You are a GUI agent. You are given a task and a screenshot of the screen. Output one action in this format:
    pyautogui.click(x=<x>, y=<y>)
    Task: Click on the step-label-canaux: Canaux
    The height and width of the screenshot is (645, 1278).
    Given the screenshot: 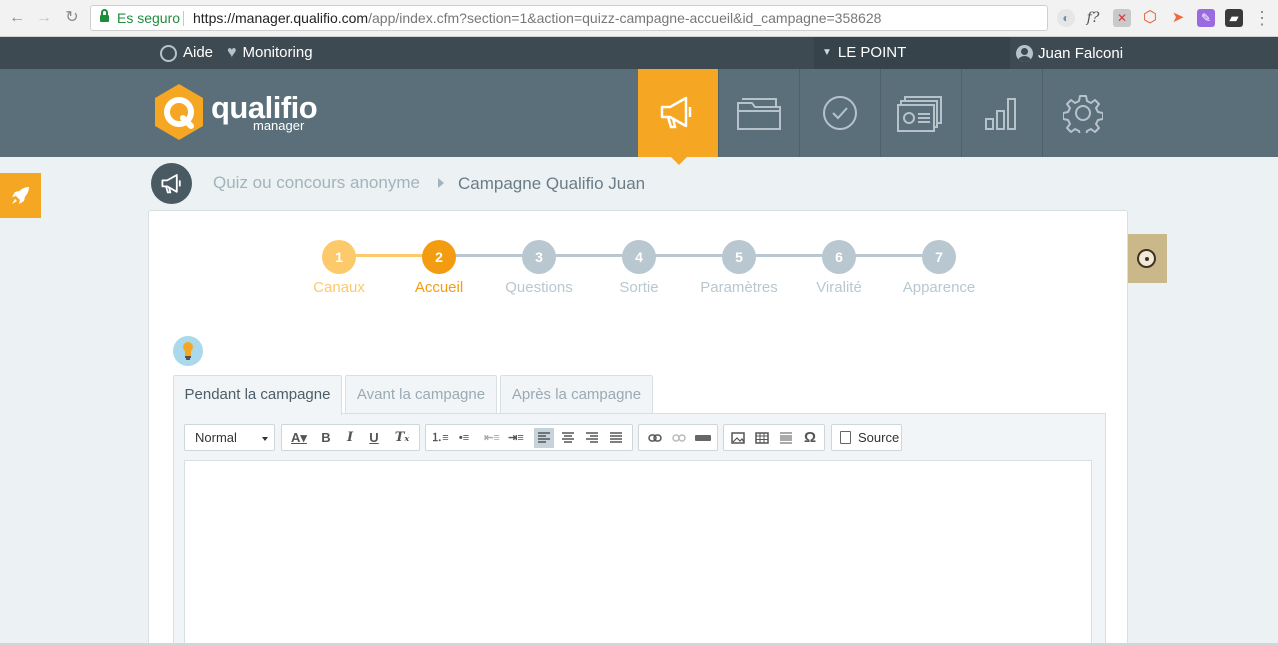 What is the action you would take?
    pyautogui.click(x=339, y=287)
    